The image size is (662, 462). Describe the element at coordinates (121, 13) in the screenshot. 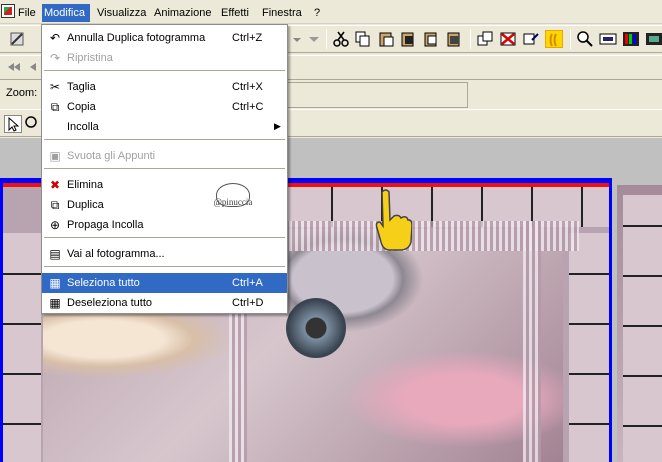

I see `menu-visualizza: Visualizza` at that location.